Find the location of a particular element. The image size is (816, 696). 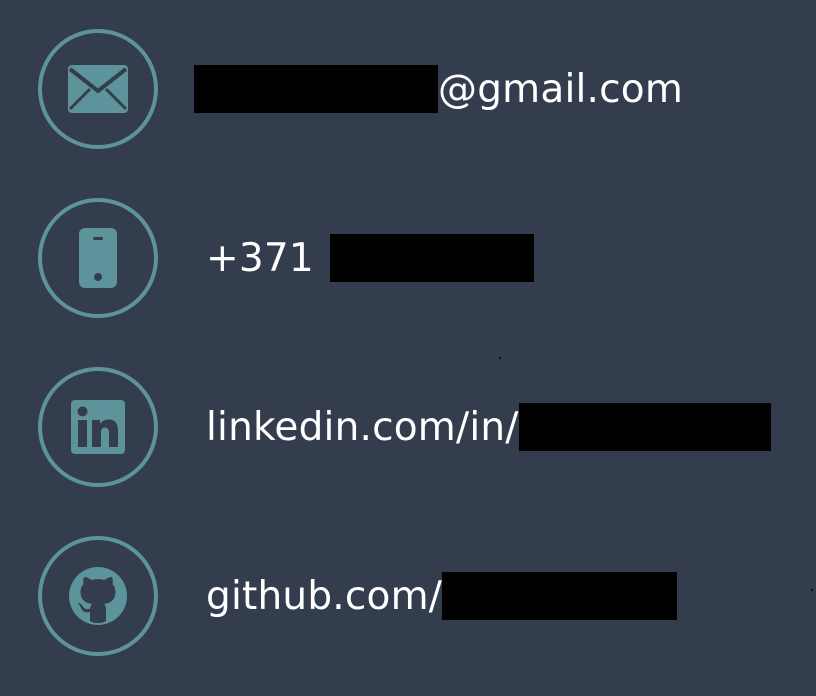

github-icon-circle is located at coordinates (98, 596).